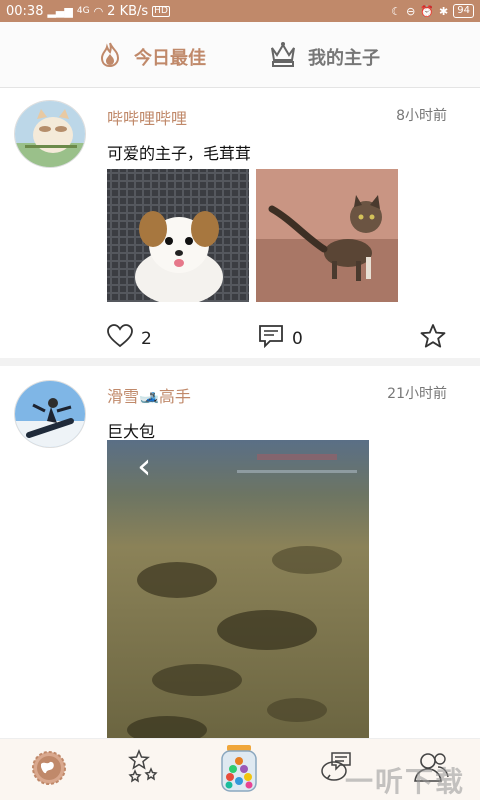 Image resolution: width=480 pixels, height=800 pixels. Describe the element at coordinates (178, 235) in the screenshot. I see `post-photo-puppy` at that location.